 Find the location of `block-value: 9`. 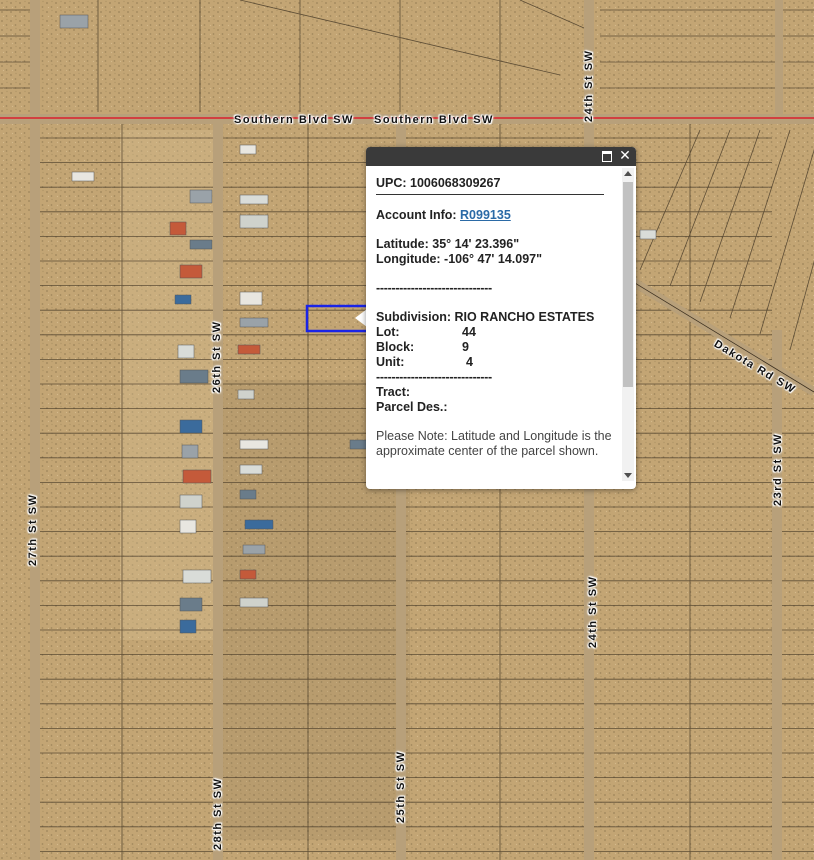

block-value: 9 is located at coordinates (465, 347).